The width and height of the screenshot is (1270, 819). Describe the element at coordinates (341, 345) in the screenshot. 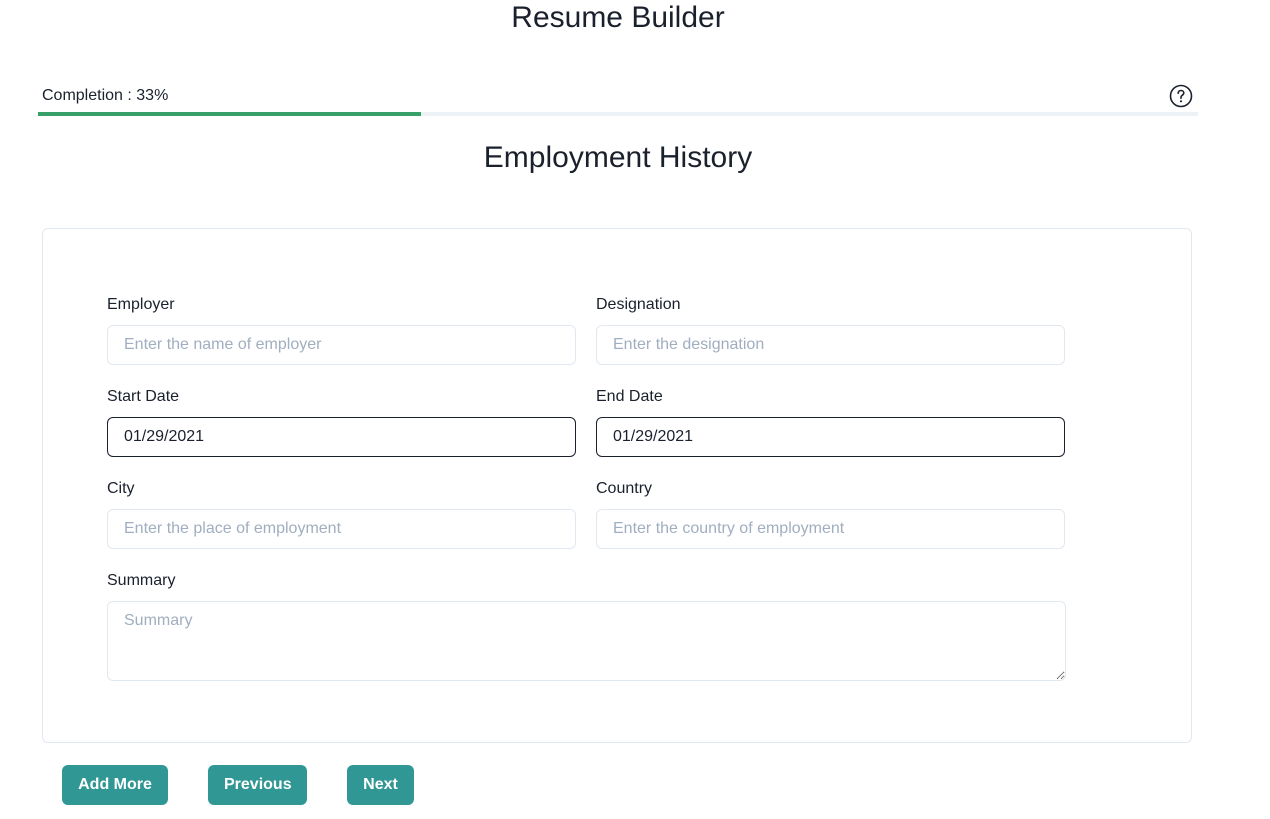

I see `employer-input` at that location.